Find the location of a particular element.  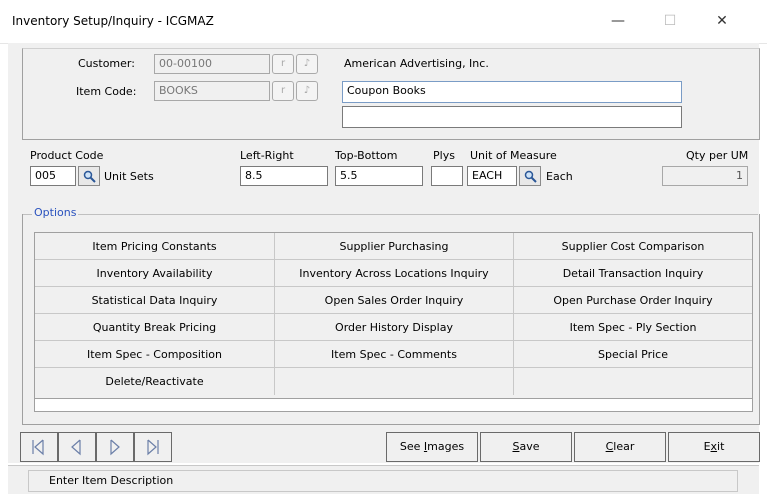

customer-prev-button: r is located at coordinates (283, 64).